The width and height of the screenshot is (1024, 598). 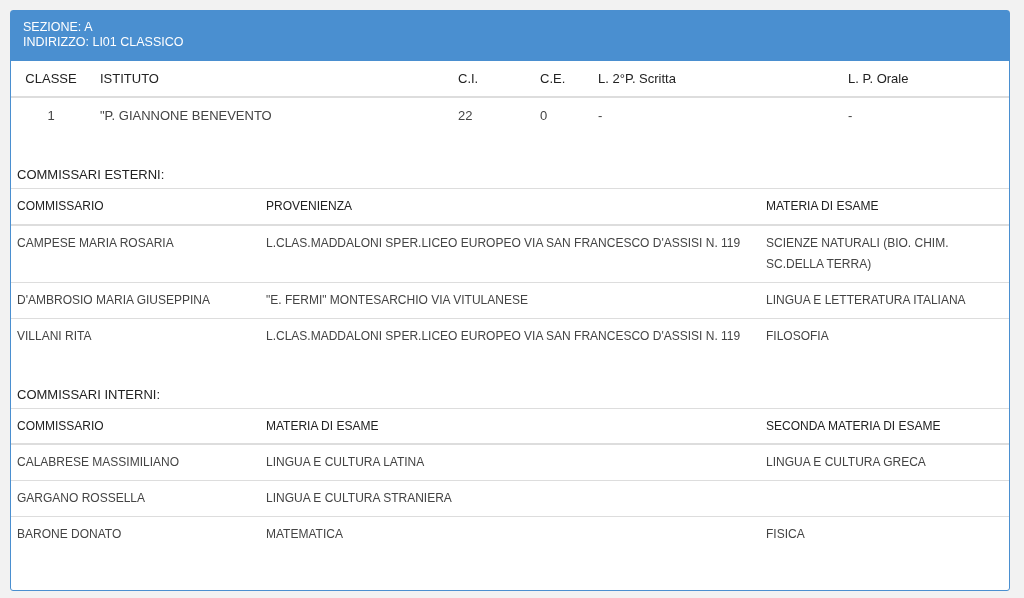 I want to click on table-cell: D'AMBROSIO MARIA GIUSEPPINA, so click(x=113, y=299).